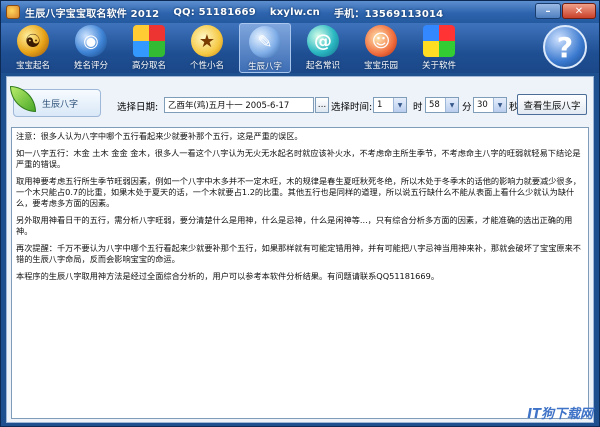 The width and height of the screenshot is (600, 427). I want to click on tool-baby-park: ☺ 宝宝乐园, so click(381, 48).